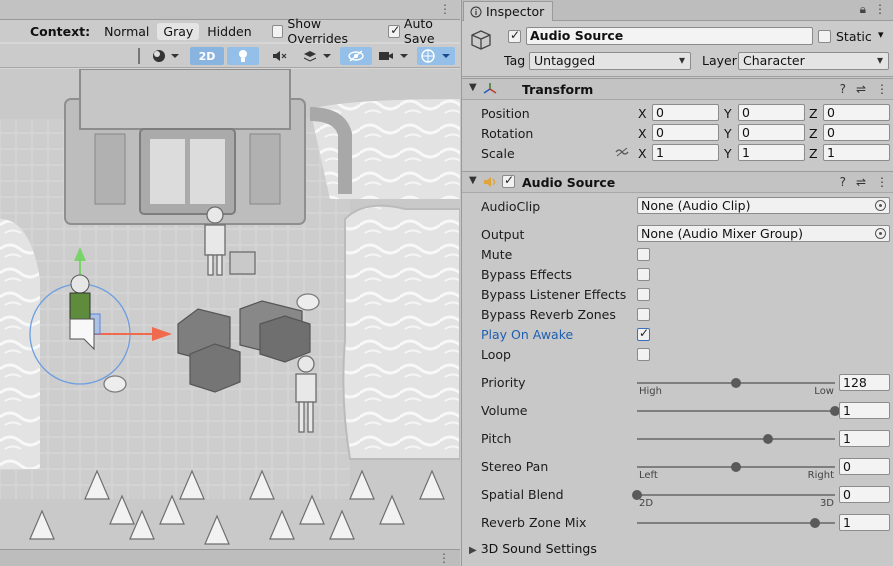  I want to click on position-y-label: Y, so click(728, 113).